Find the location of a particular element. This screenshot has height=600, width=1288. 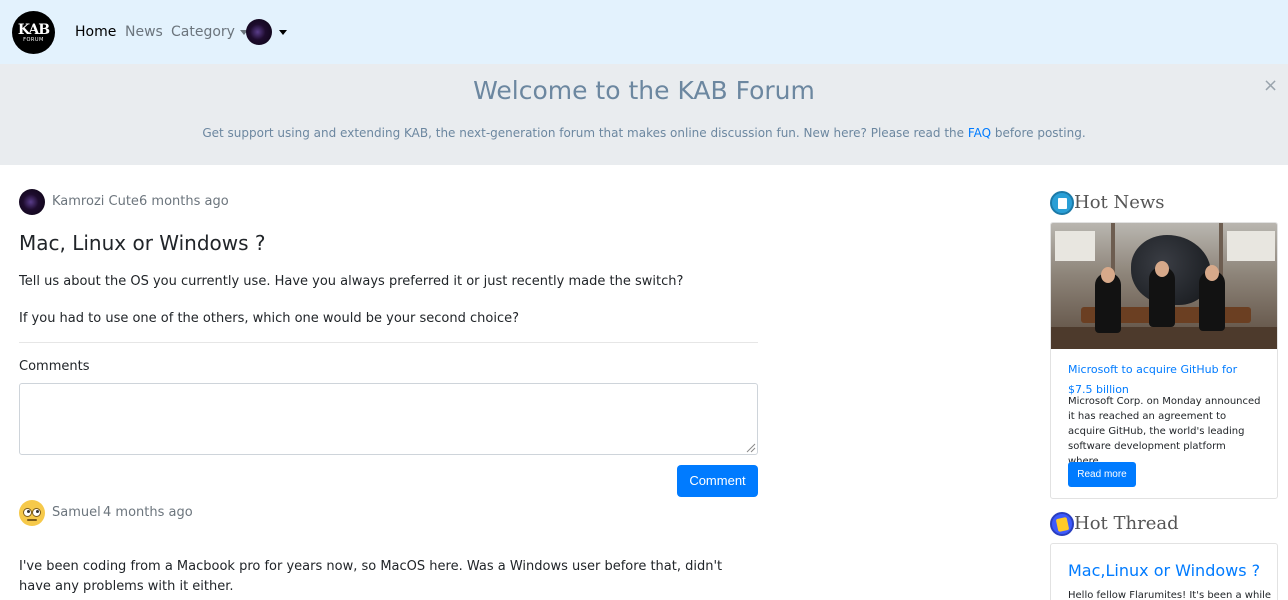

reply-time: 4 months ago is located at coordinates (148, 512).